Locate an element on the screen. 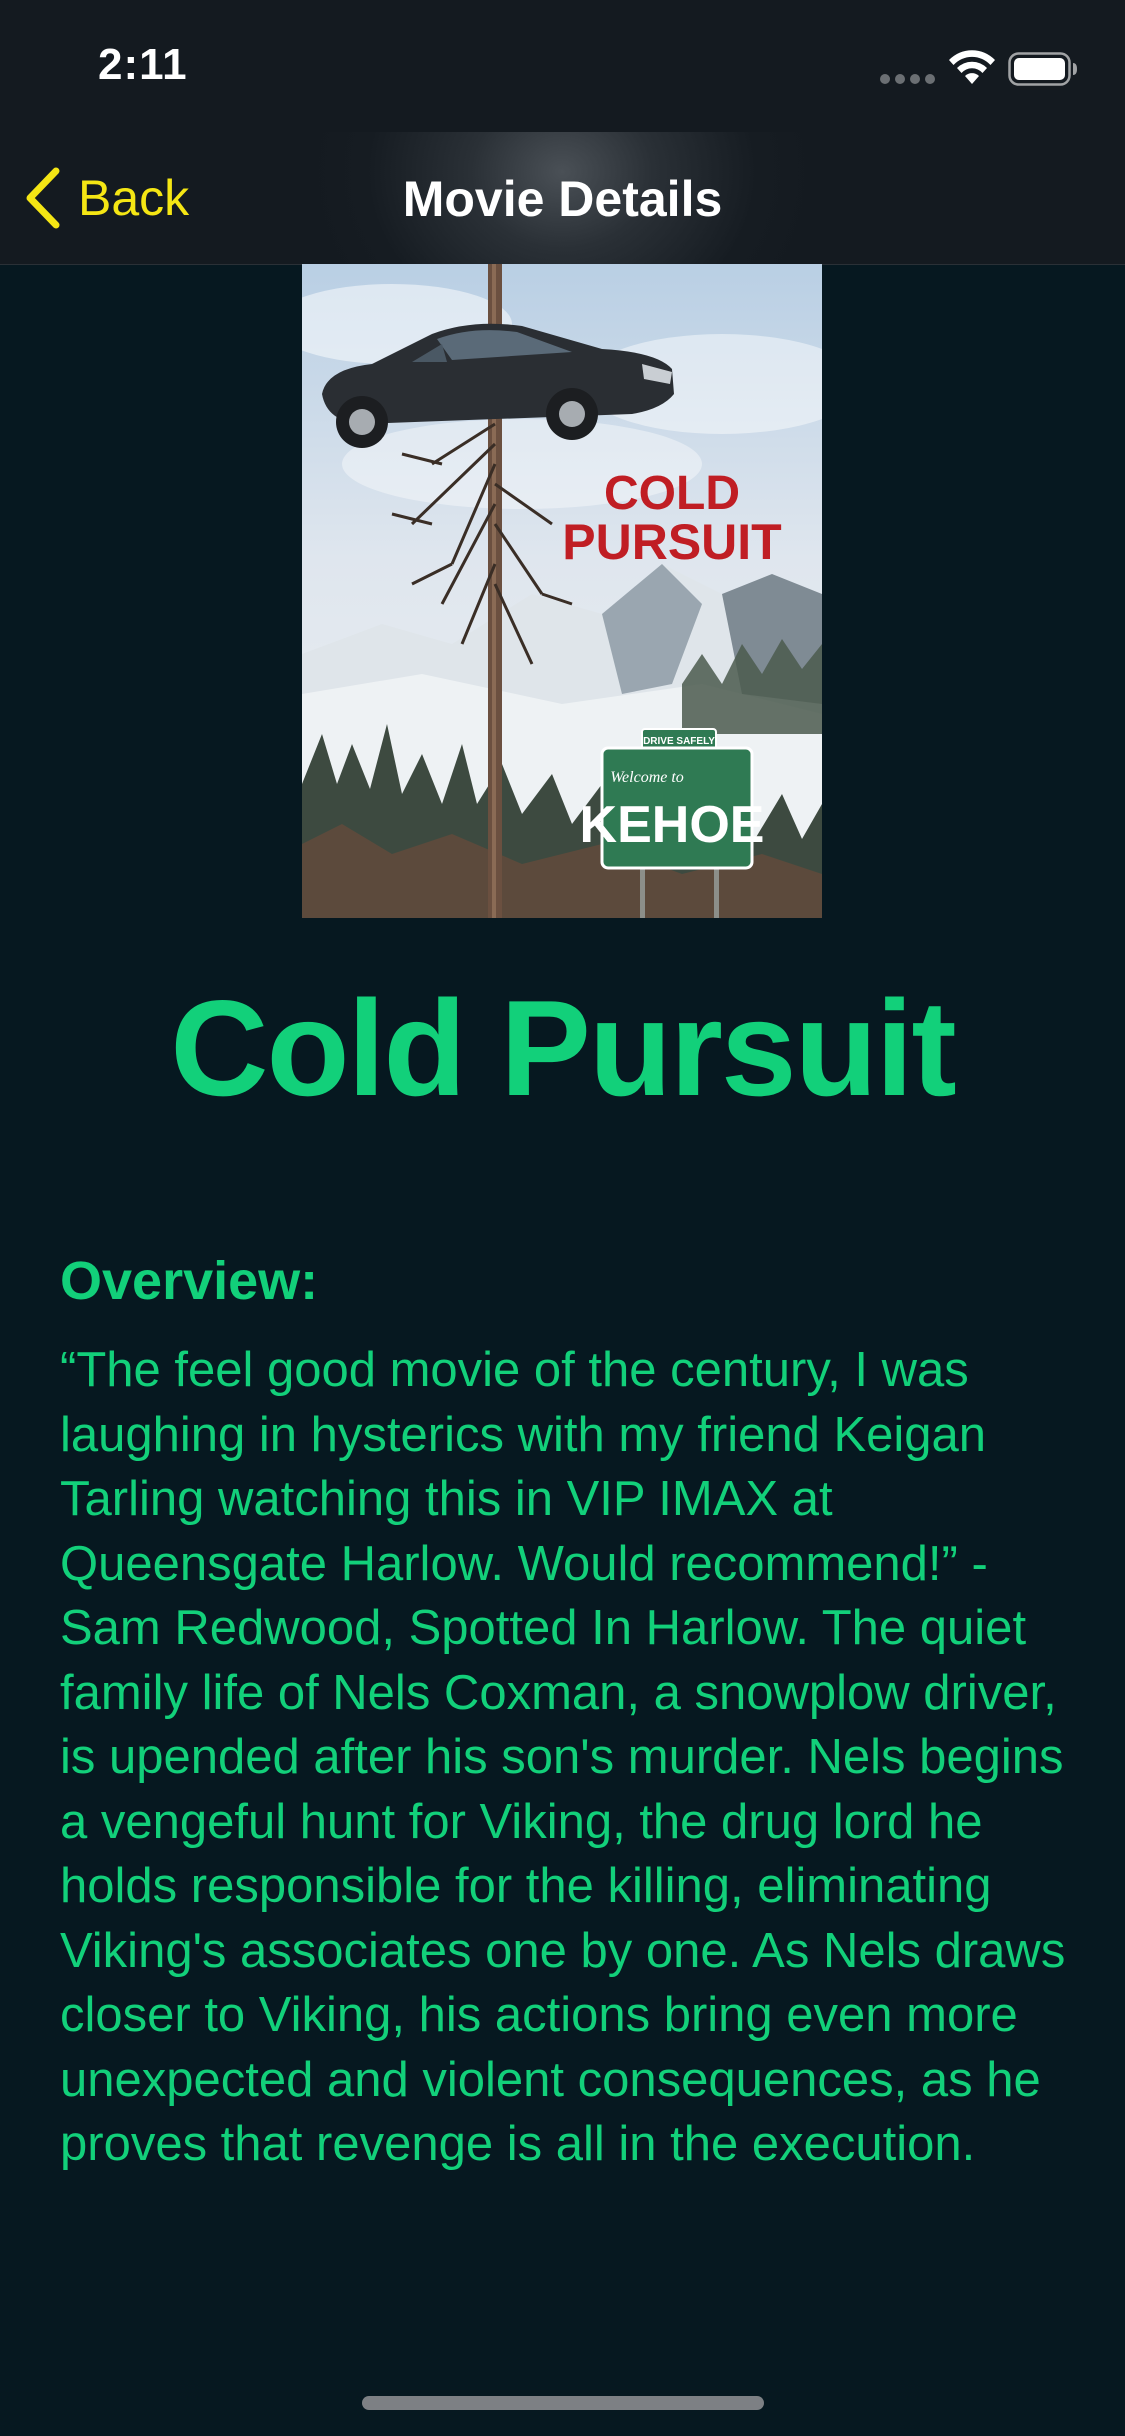 This screenshot has width=1125, height=2436. status-bar: 2:11 is located at coordinates (562, 66).